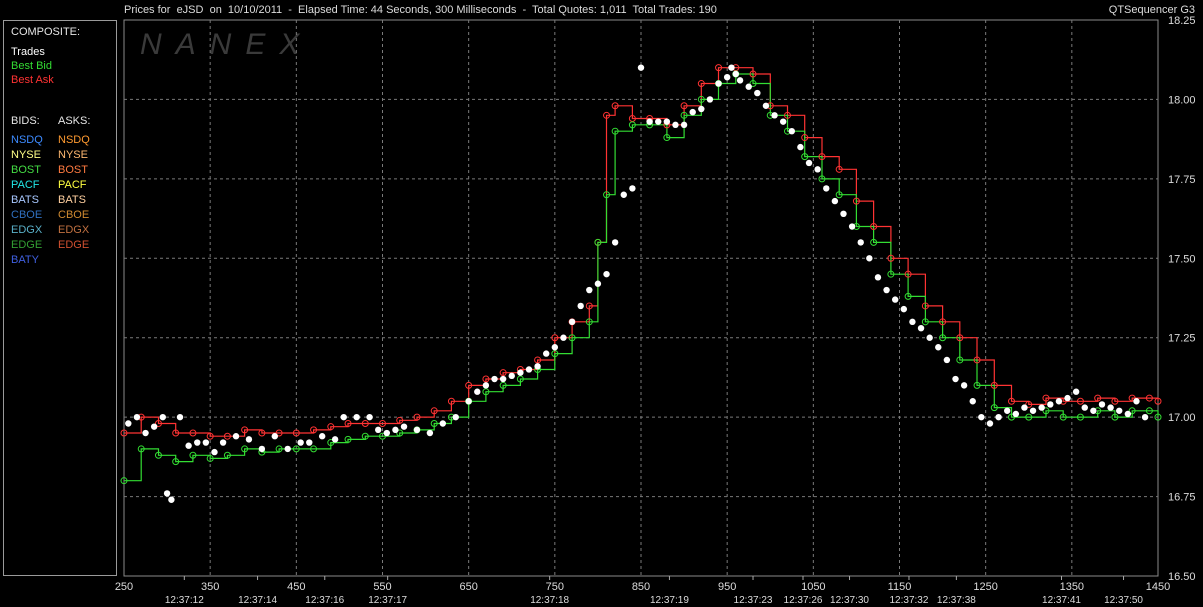  What do you see at coordinates (1182, 180) in the screenshot?
I see `y-tick-label: 17.75` at bounding box center [1182, 180].